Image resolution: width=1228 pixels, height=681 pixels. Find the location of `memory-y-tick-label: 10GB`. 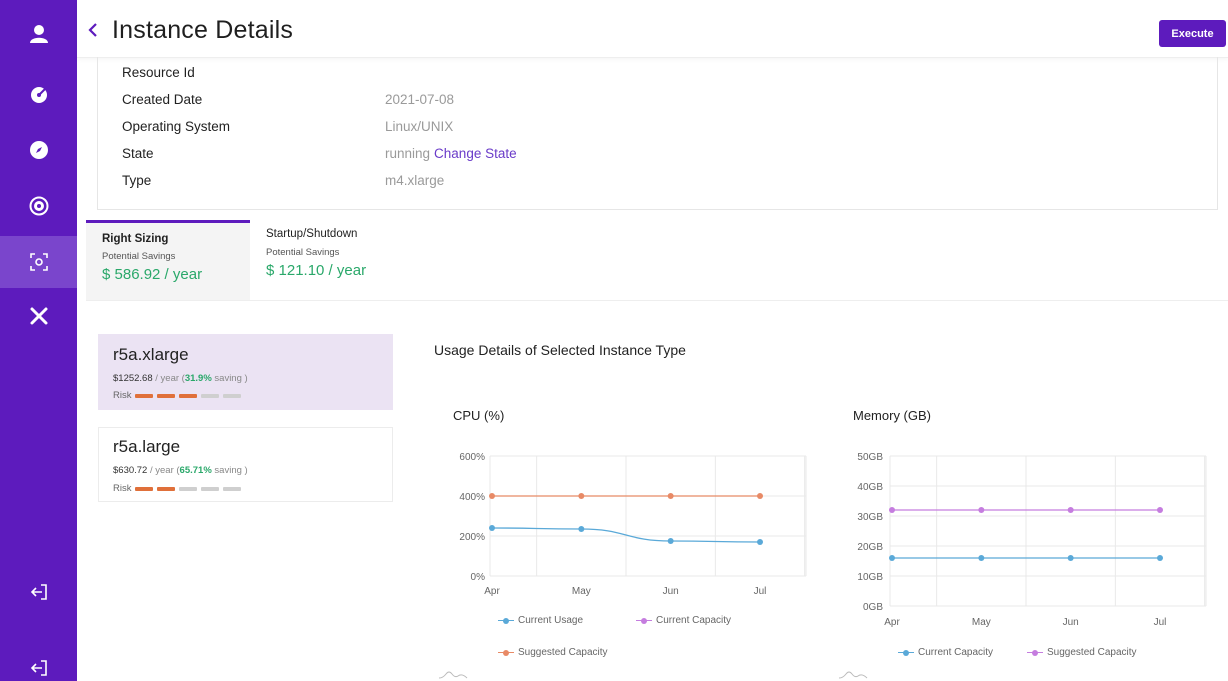

memory-y-tick-label: 10GB is located at coordinates (870, 577).